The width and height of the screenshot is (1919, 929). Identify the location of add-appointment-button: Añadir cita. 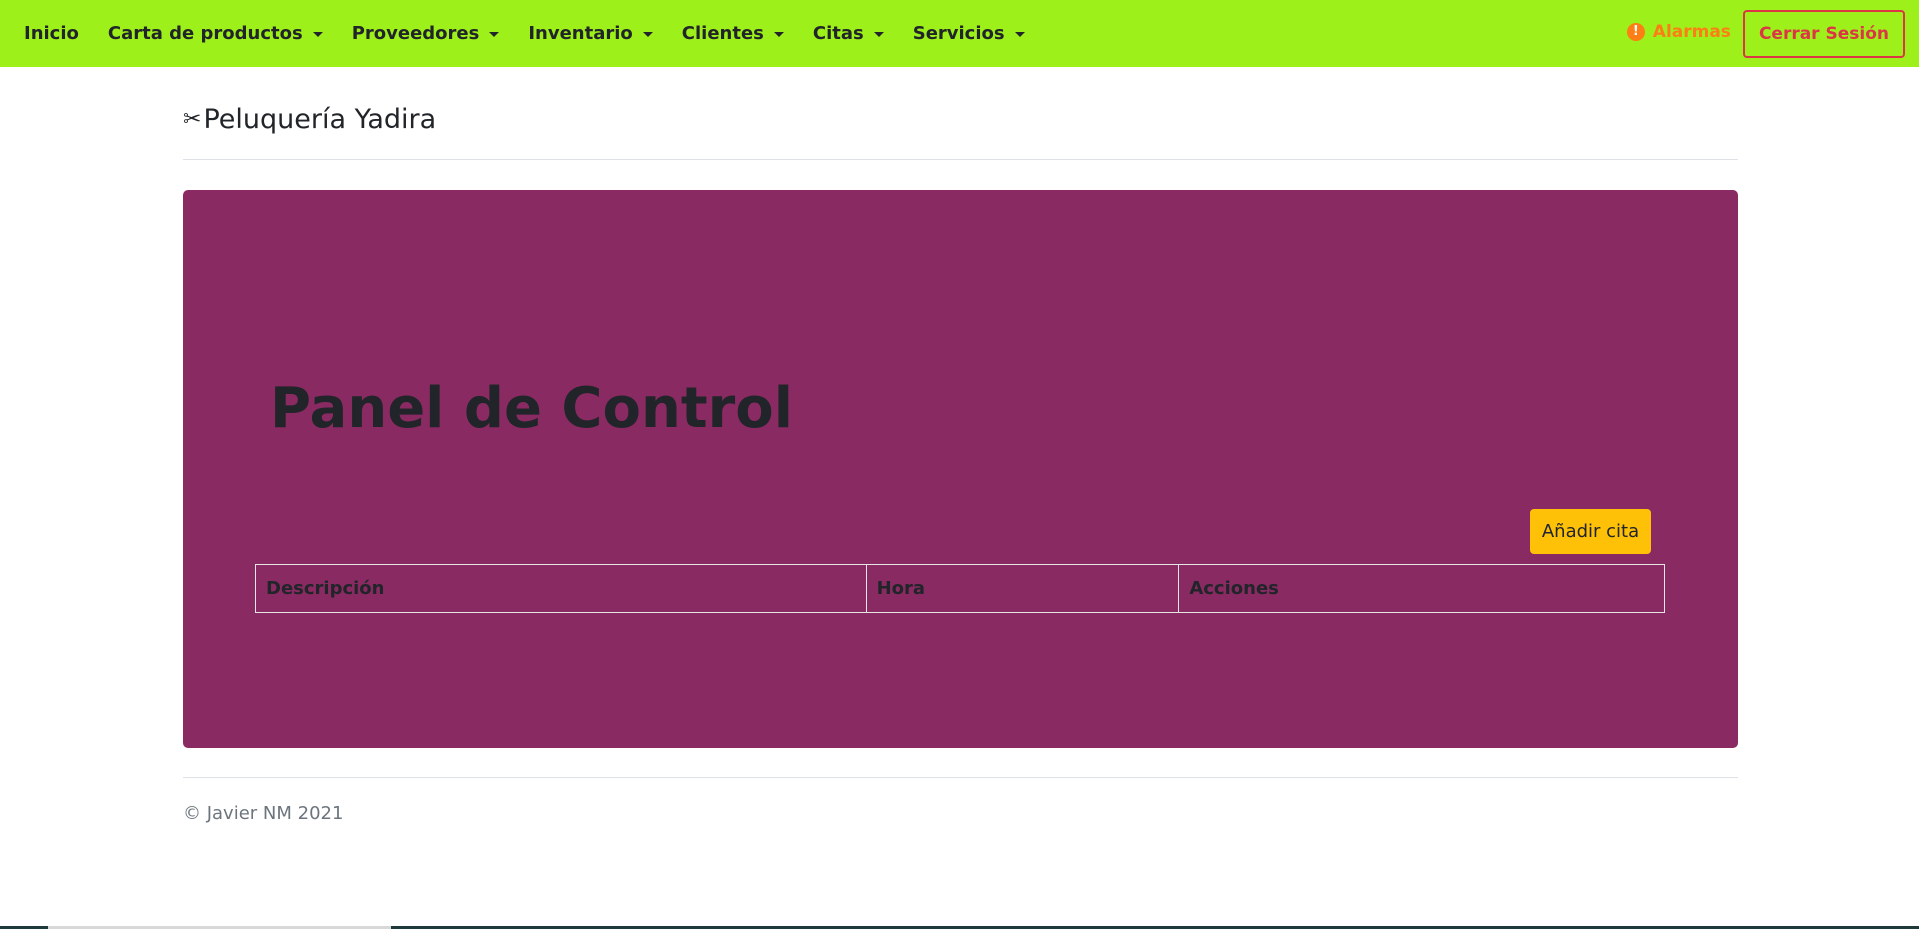
(1590, 531).